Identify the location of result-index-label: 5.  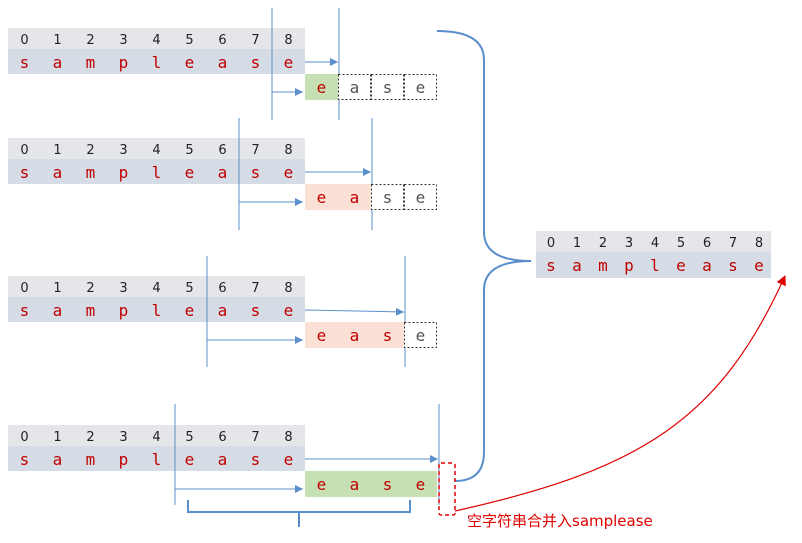
(681, 243).